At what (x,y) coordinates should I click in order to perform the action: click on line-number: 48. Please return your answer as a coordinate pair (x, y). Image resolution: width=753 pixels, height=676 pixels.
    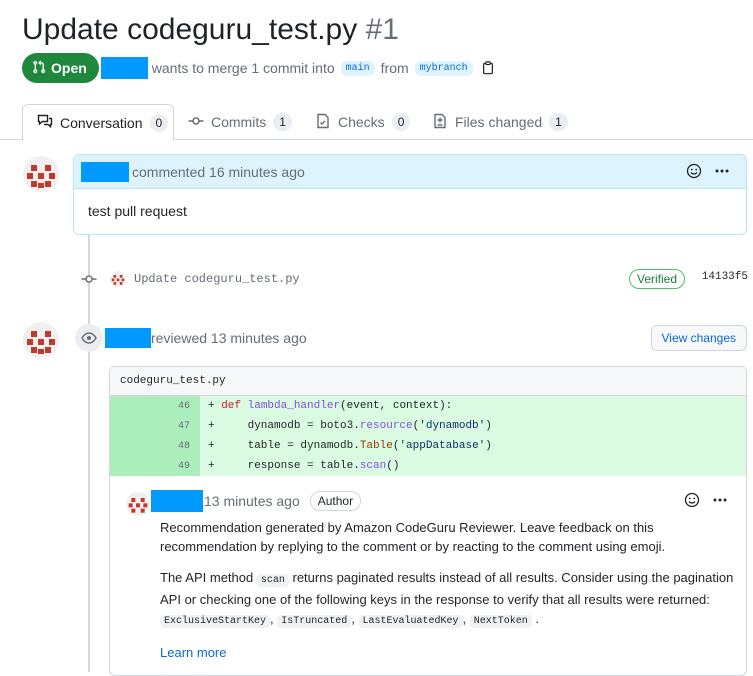
    Looking at the image, I should click on (155, 446).